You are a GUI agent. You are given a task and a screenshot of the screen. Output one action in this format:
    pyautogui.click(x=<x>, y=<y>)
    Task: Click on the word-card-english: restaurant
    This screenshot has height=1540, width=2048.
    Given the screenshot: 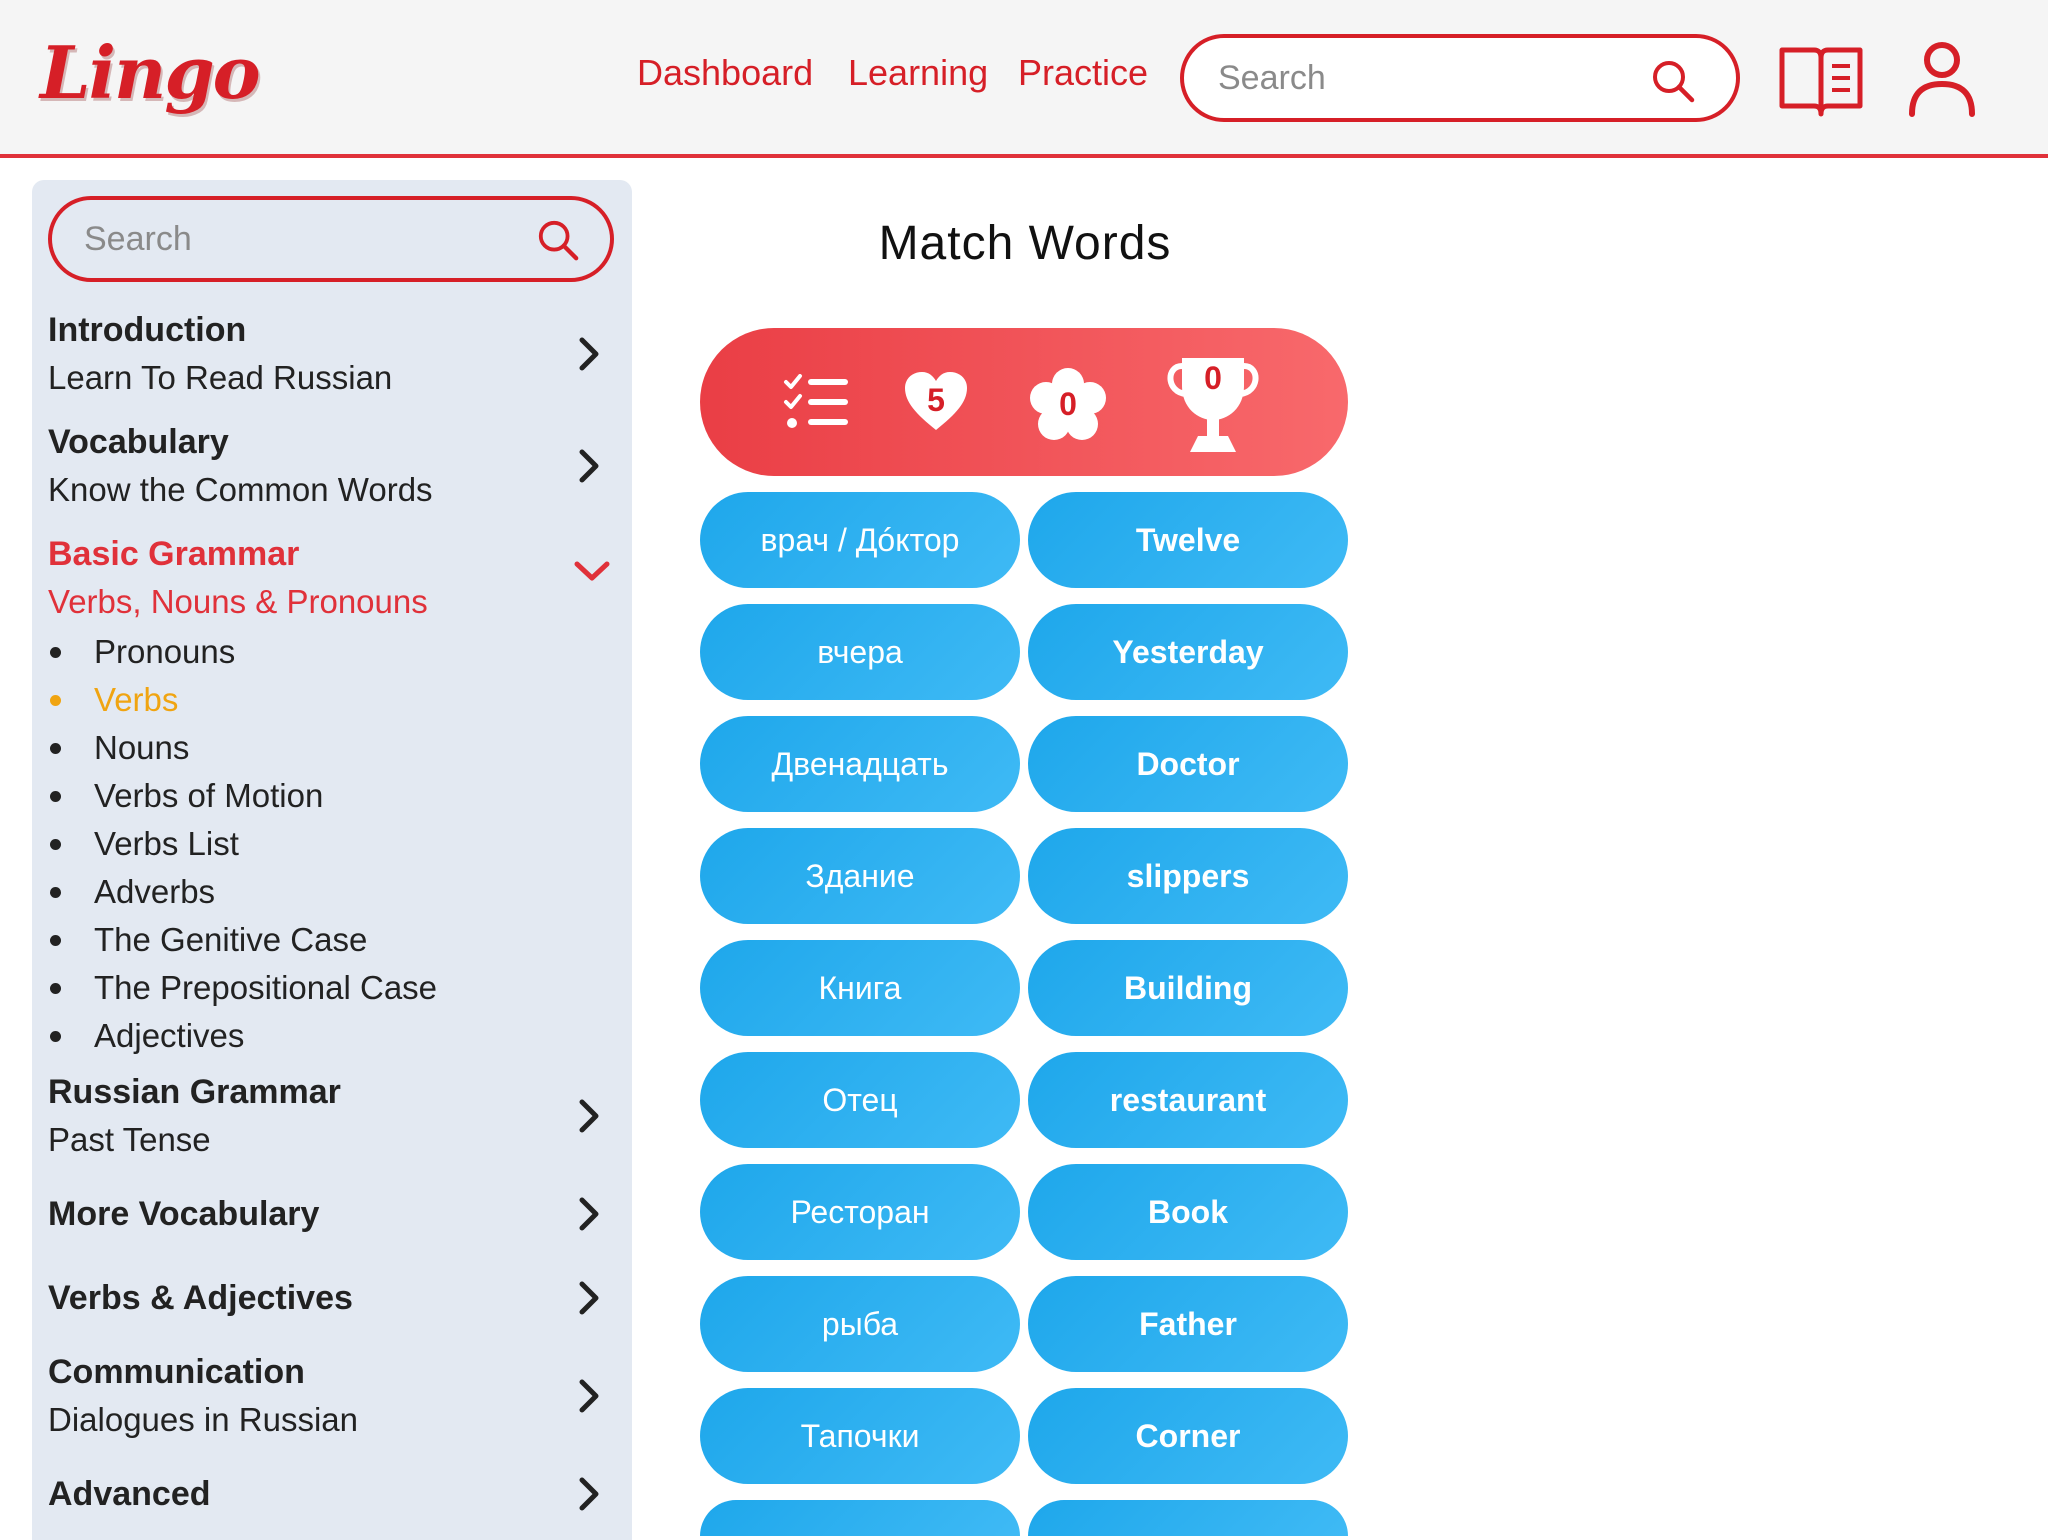 What is the action you would take?
    pyautogui.click(x=1188, y=1100)
    